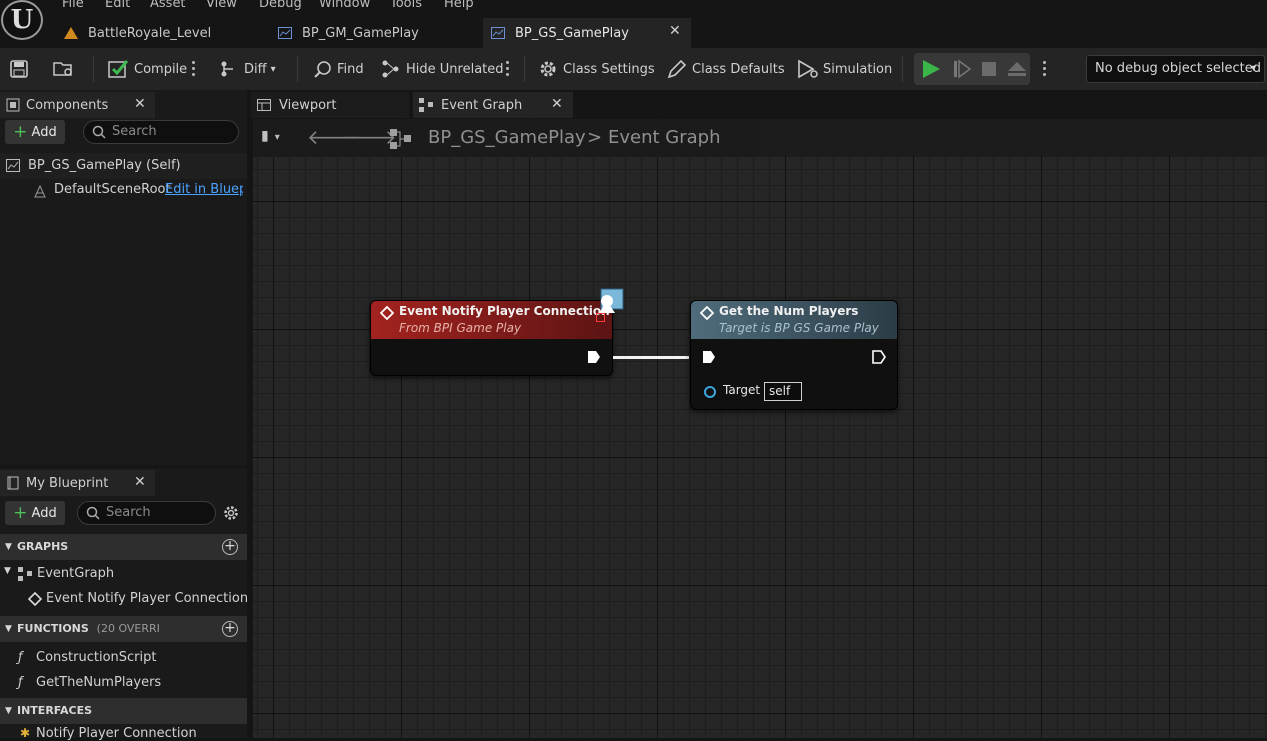 The height and width of the screenshot is (741, 1267). I want to click on menu-view: View, so click(221, 5).